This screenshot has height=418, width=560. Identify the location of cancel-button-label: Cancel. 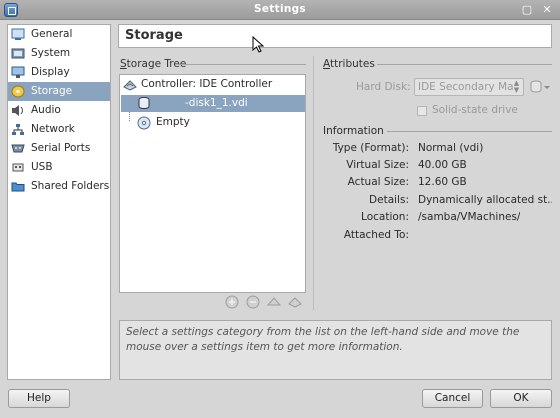
(452, 398).